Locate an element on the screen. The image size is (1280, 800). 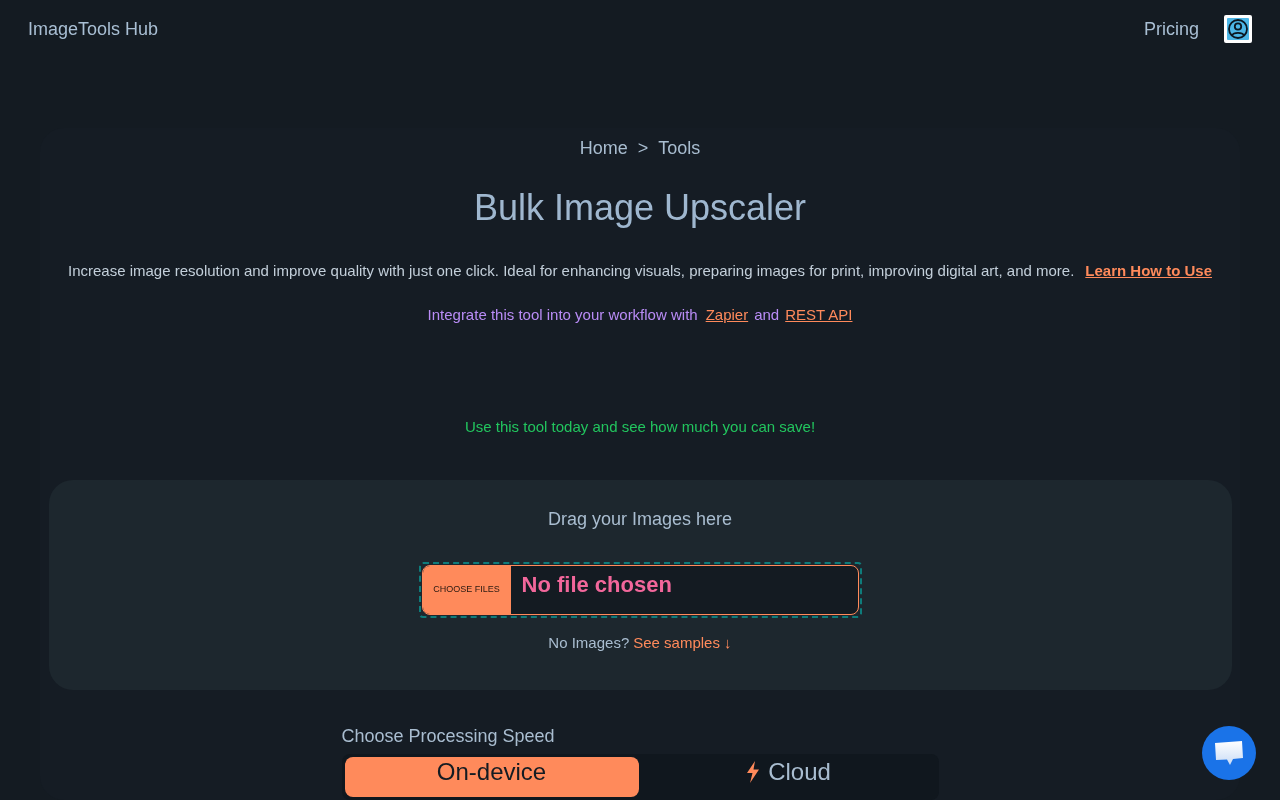
nav-link: Pricing is located at coordinates (1171, 29).